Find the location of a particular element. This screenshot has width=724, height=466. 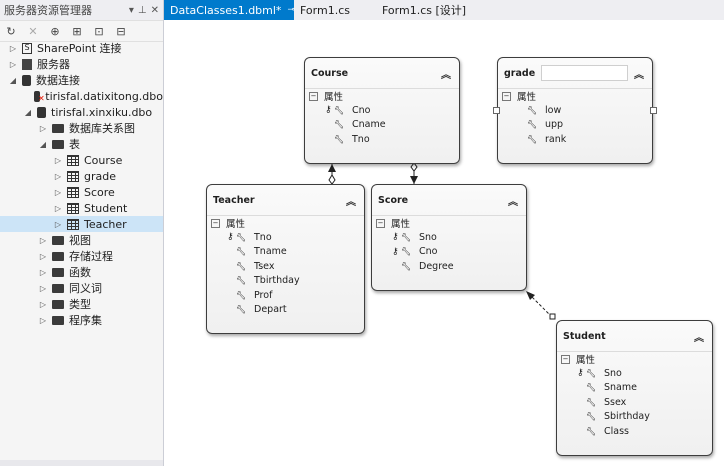

entity-property: 🔧︎ Sbirthday is located at coordinates (634, 417).